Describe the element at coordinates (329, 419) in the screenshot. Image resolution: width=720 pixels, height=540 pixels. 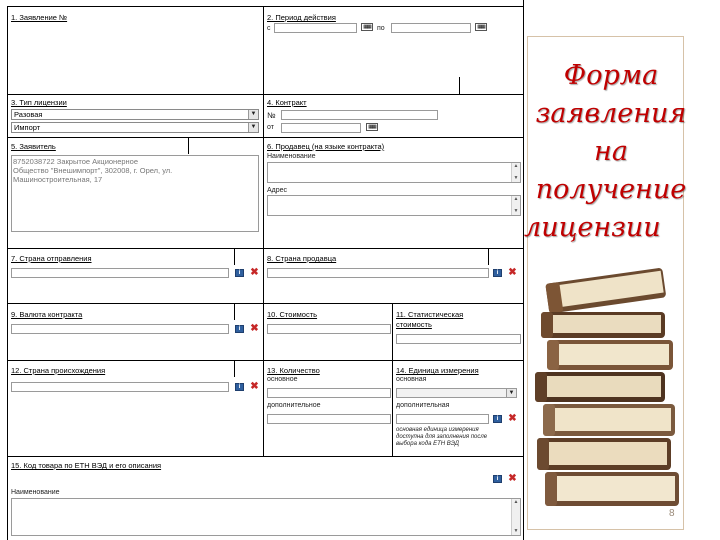
I see `quantity-additional-input` at that location.